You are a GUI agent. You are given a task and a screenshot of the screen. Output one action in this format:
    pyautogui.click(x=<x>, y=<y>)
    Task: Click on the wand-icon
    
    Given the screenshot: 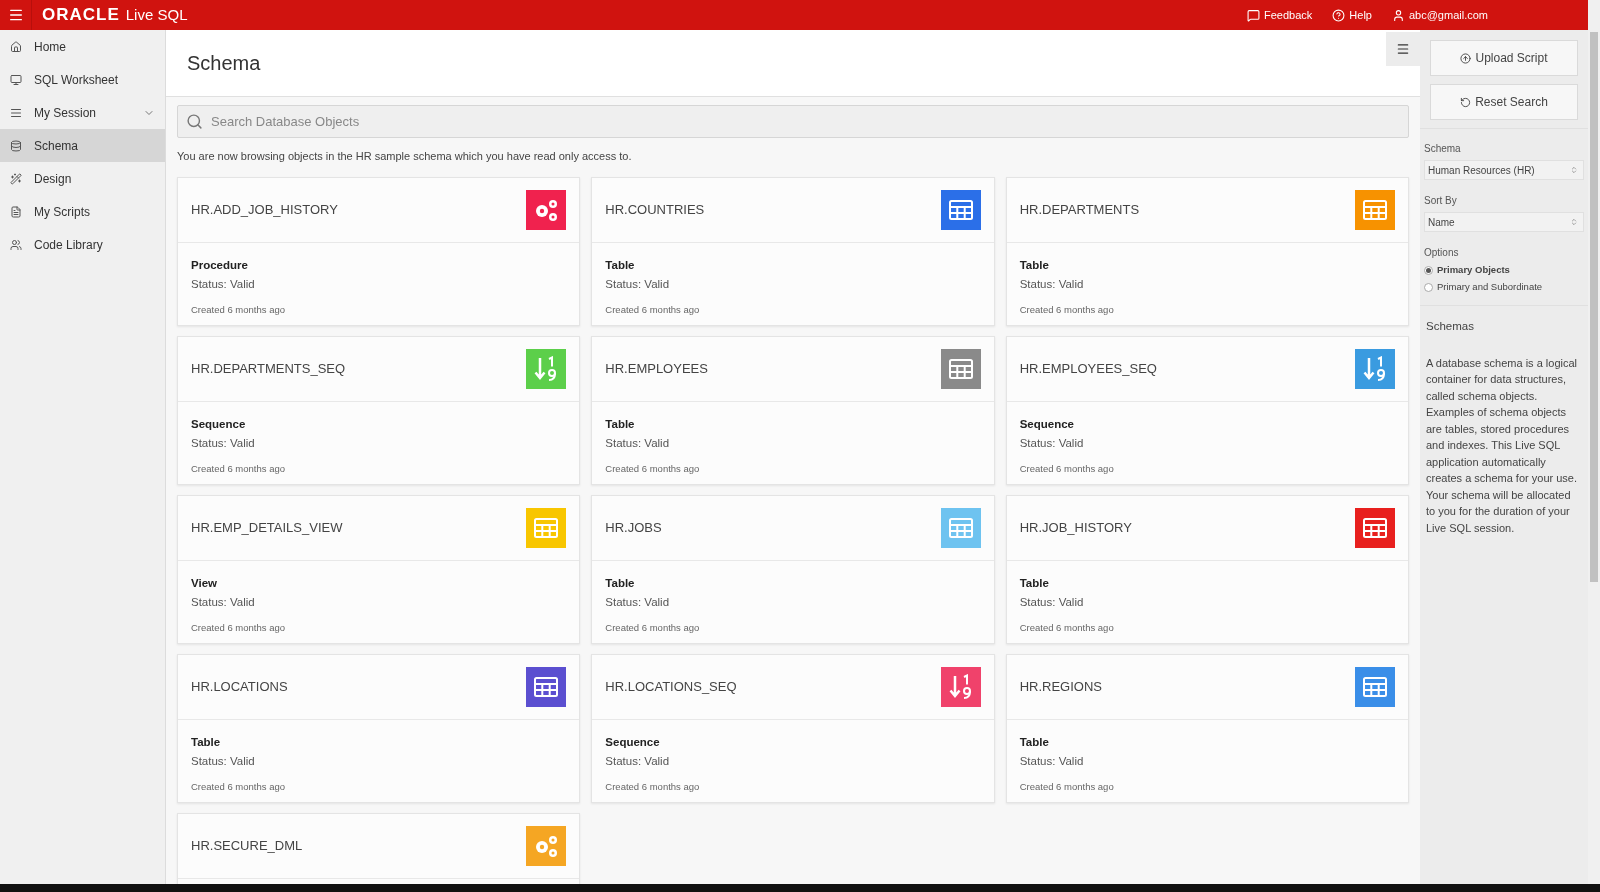 What is the action you would take?
    pyautogui.click(x=16, y=178)
    